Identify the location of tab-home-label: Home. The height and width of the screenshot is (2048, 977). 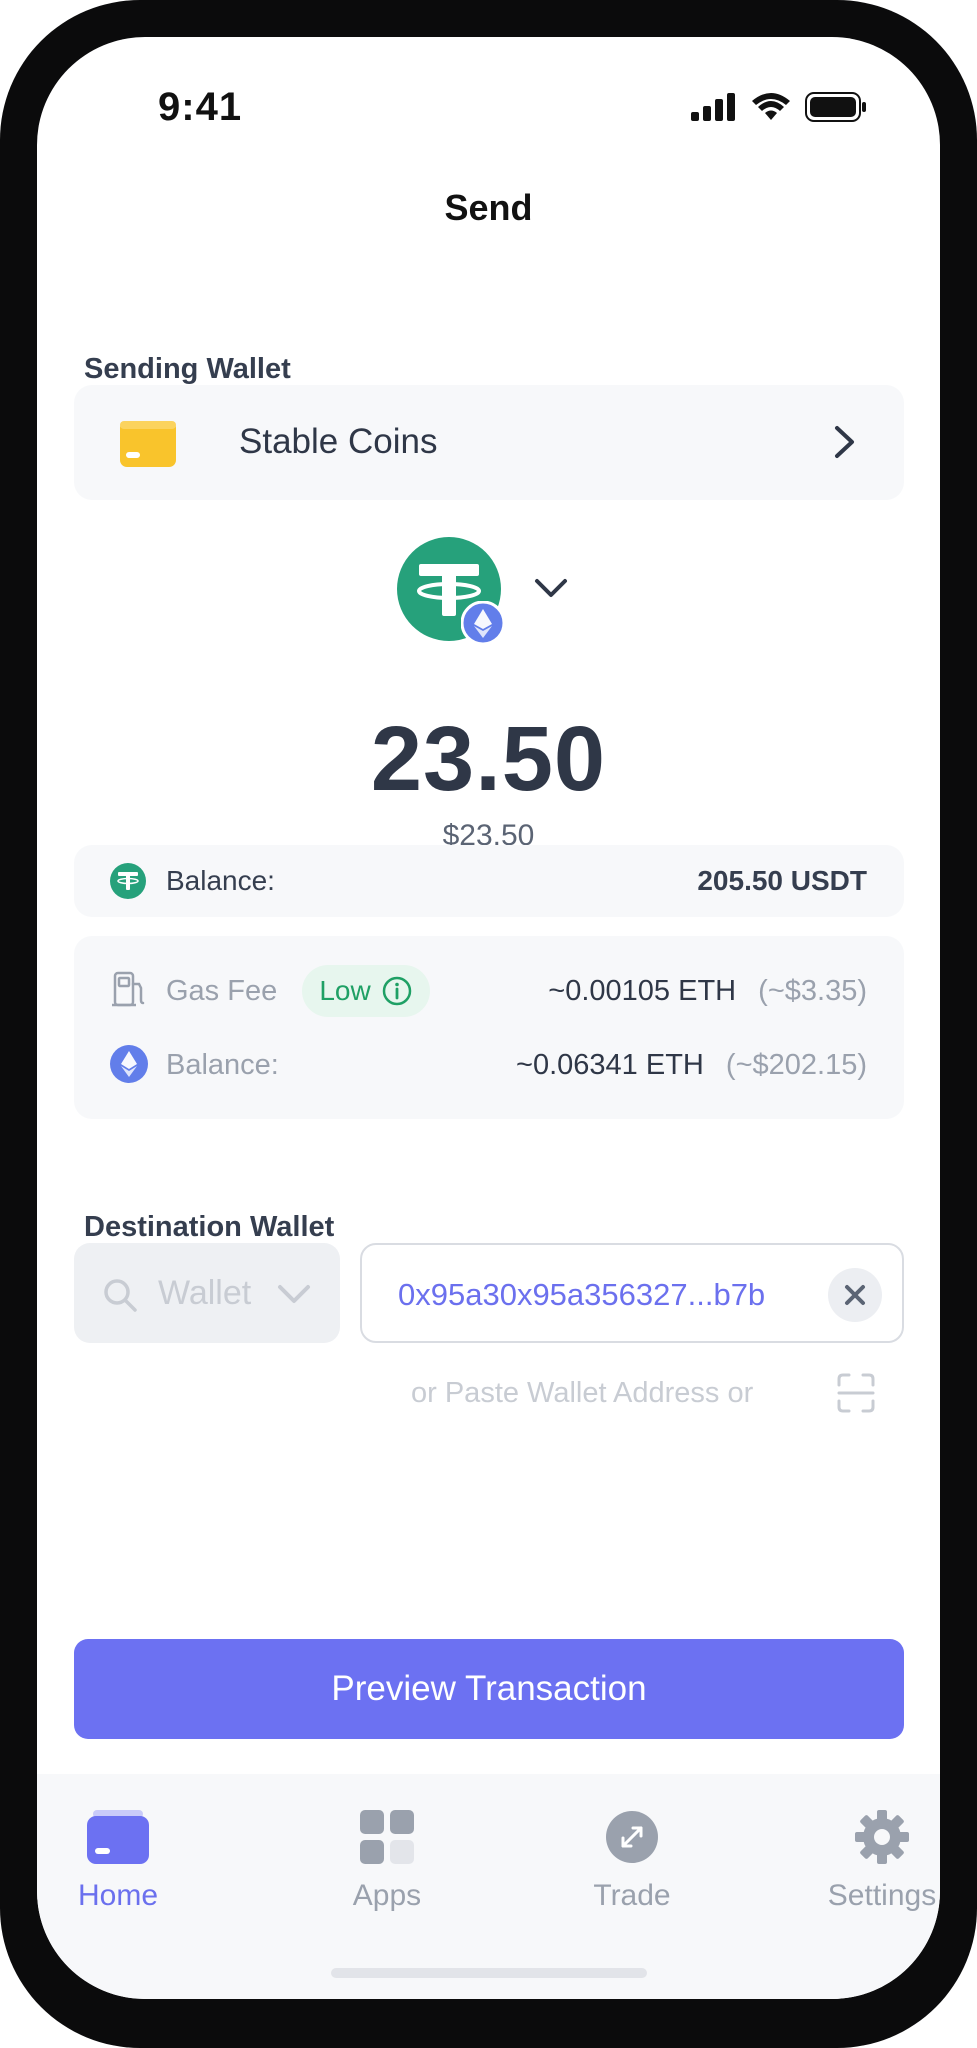
(118, 1895).